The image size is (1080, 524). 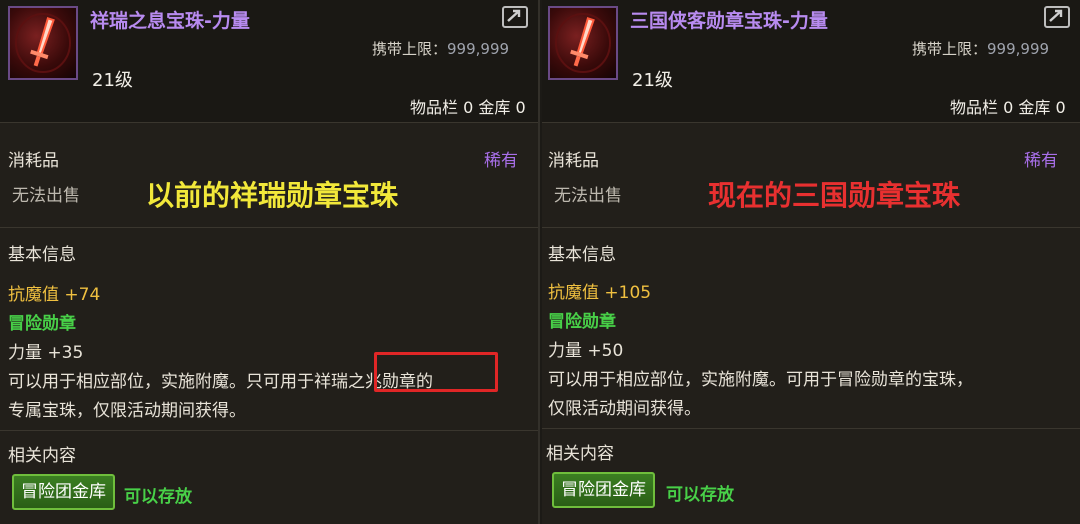 I want to click on item-name: 三国侠客勋章宝珠-力量, so click(x=729, y=21).